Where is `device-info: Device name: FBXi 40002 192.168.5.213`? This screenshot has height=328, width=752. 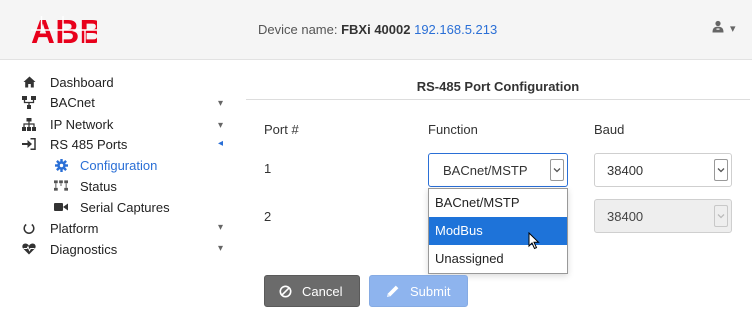 device-info: Device name: FBXi 40002 192.168.5.213 is located at coordinates (377, 29).